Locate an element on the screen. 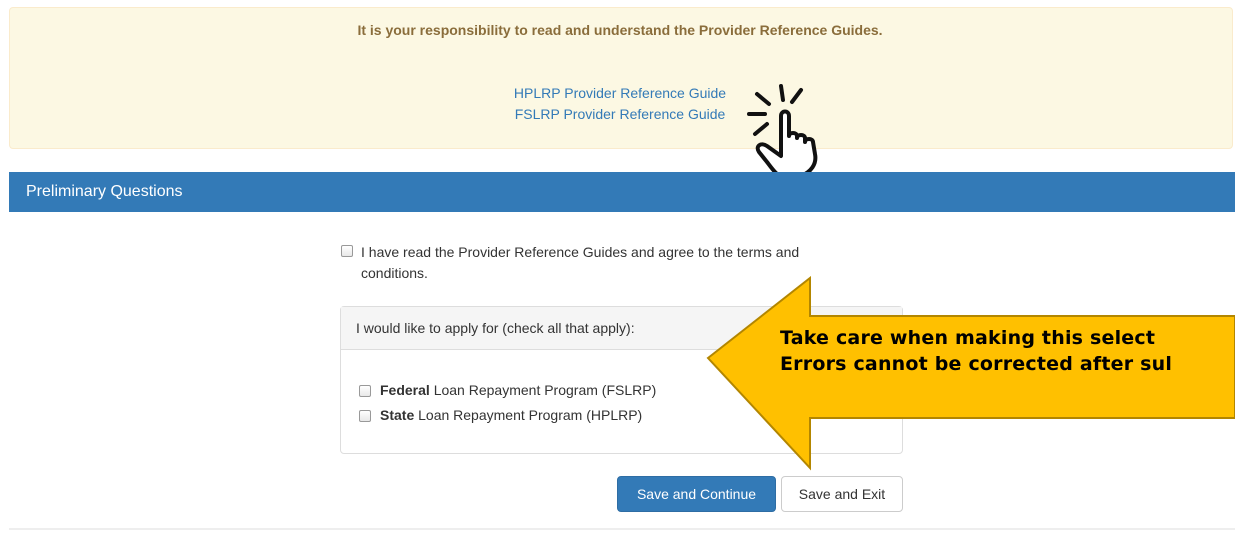 This screenshot has height=533, width=1235. hplrp-guide-link: HPLRP Provider Reference Guide is located at coordinates (620, 93).